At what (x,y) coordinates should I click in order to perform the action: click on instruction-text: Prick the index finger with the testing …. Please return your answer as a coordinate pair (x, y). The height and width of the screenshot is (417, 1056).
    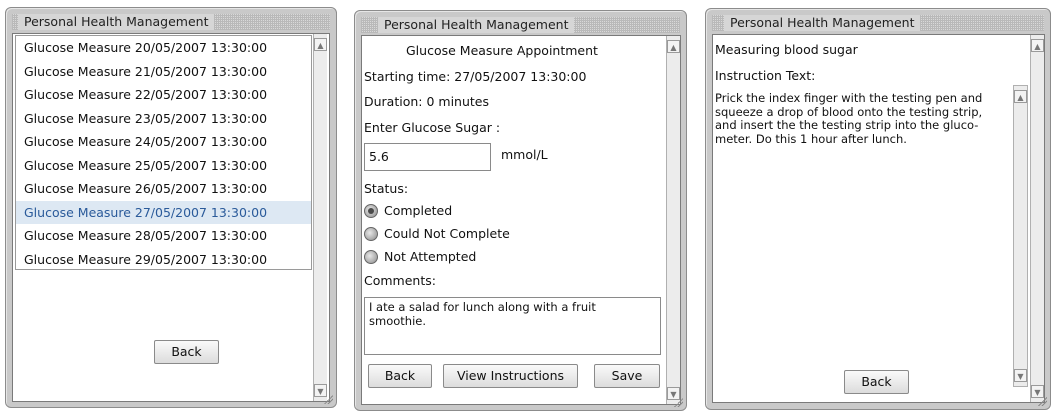
    Looking at the image, I should click on (849, 118).